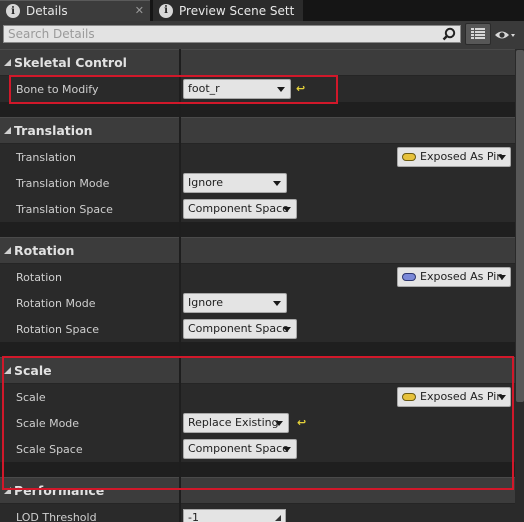 The image size is (524, 522). I want to click on category-rotation: Rotation, so click(257, 250).